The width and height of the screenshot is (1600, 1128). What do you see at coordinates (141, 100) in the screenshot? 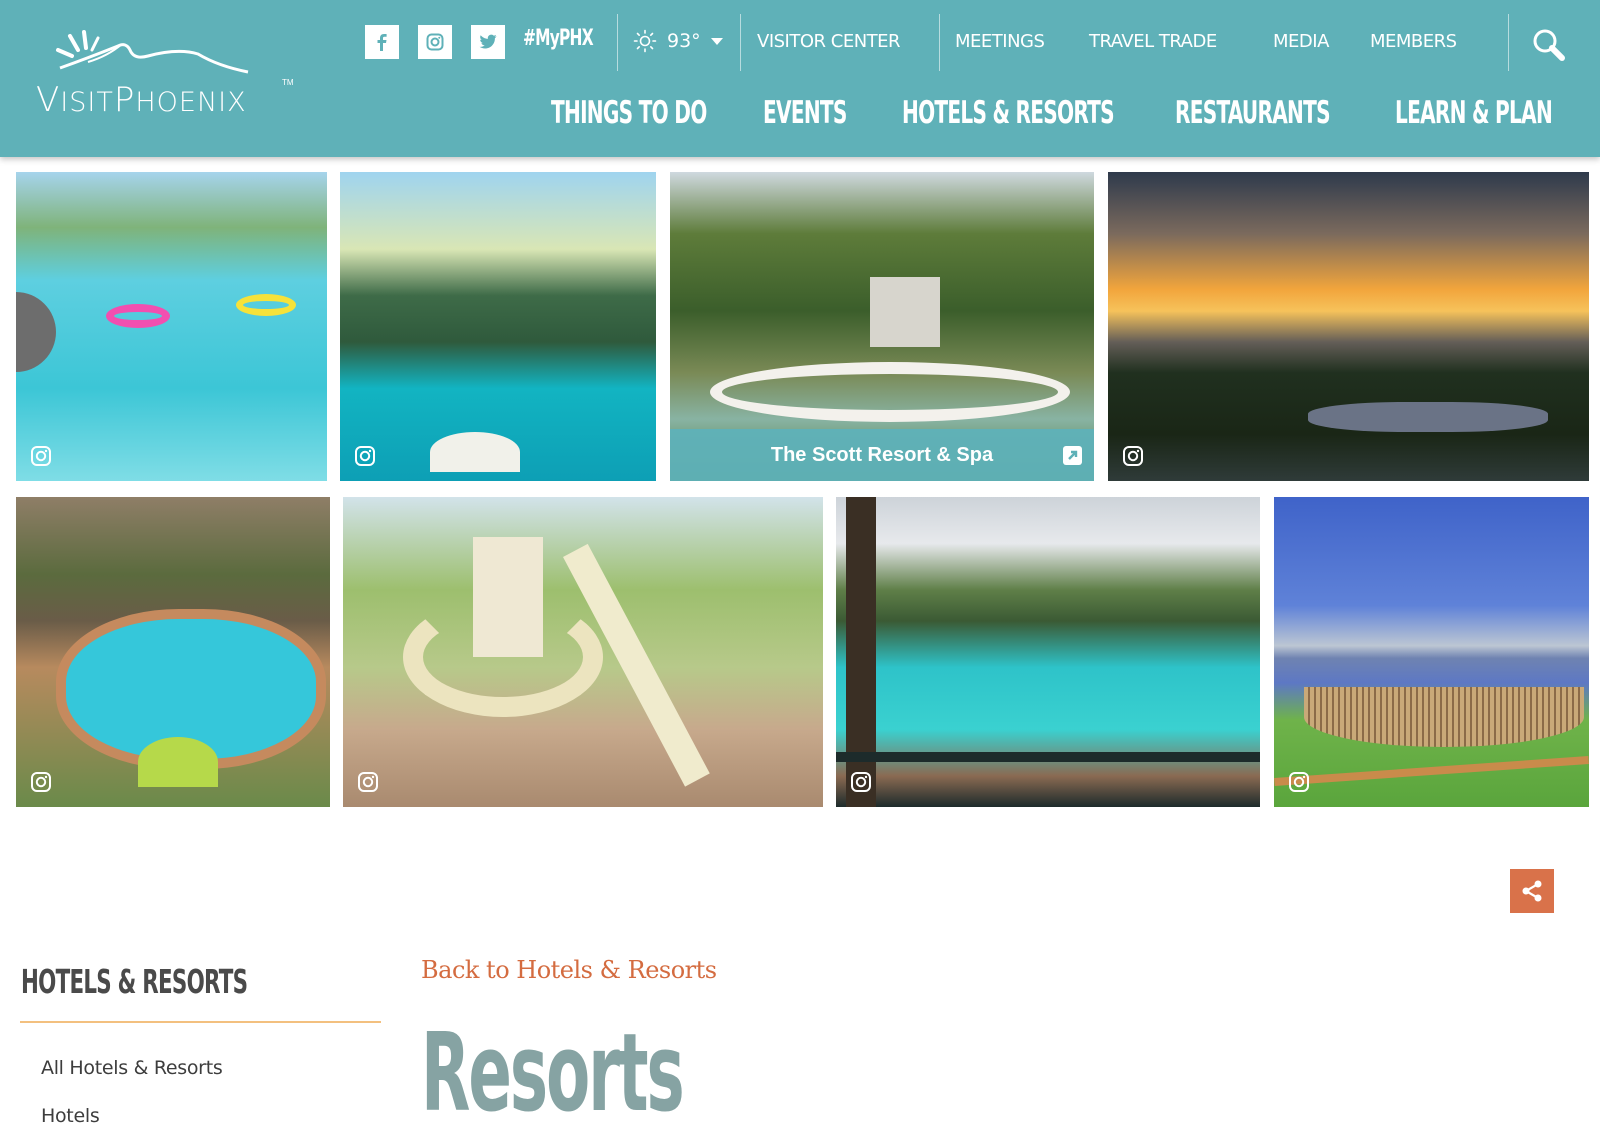
I see `logo-wordmark: VISITPHOENIX` at bounding box center [141, 100].